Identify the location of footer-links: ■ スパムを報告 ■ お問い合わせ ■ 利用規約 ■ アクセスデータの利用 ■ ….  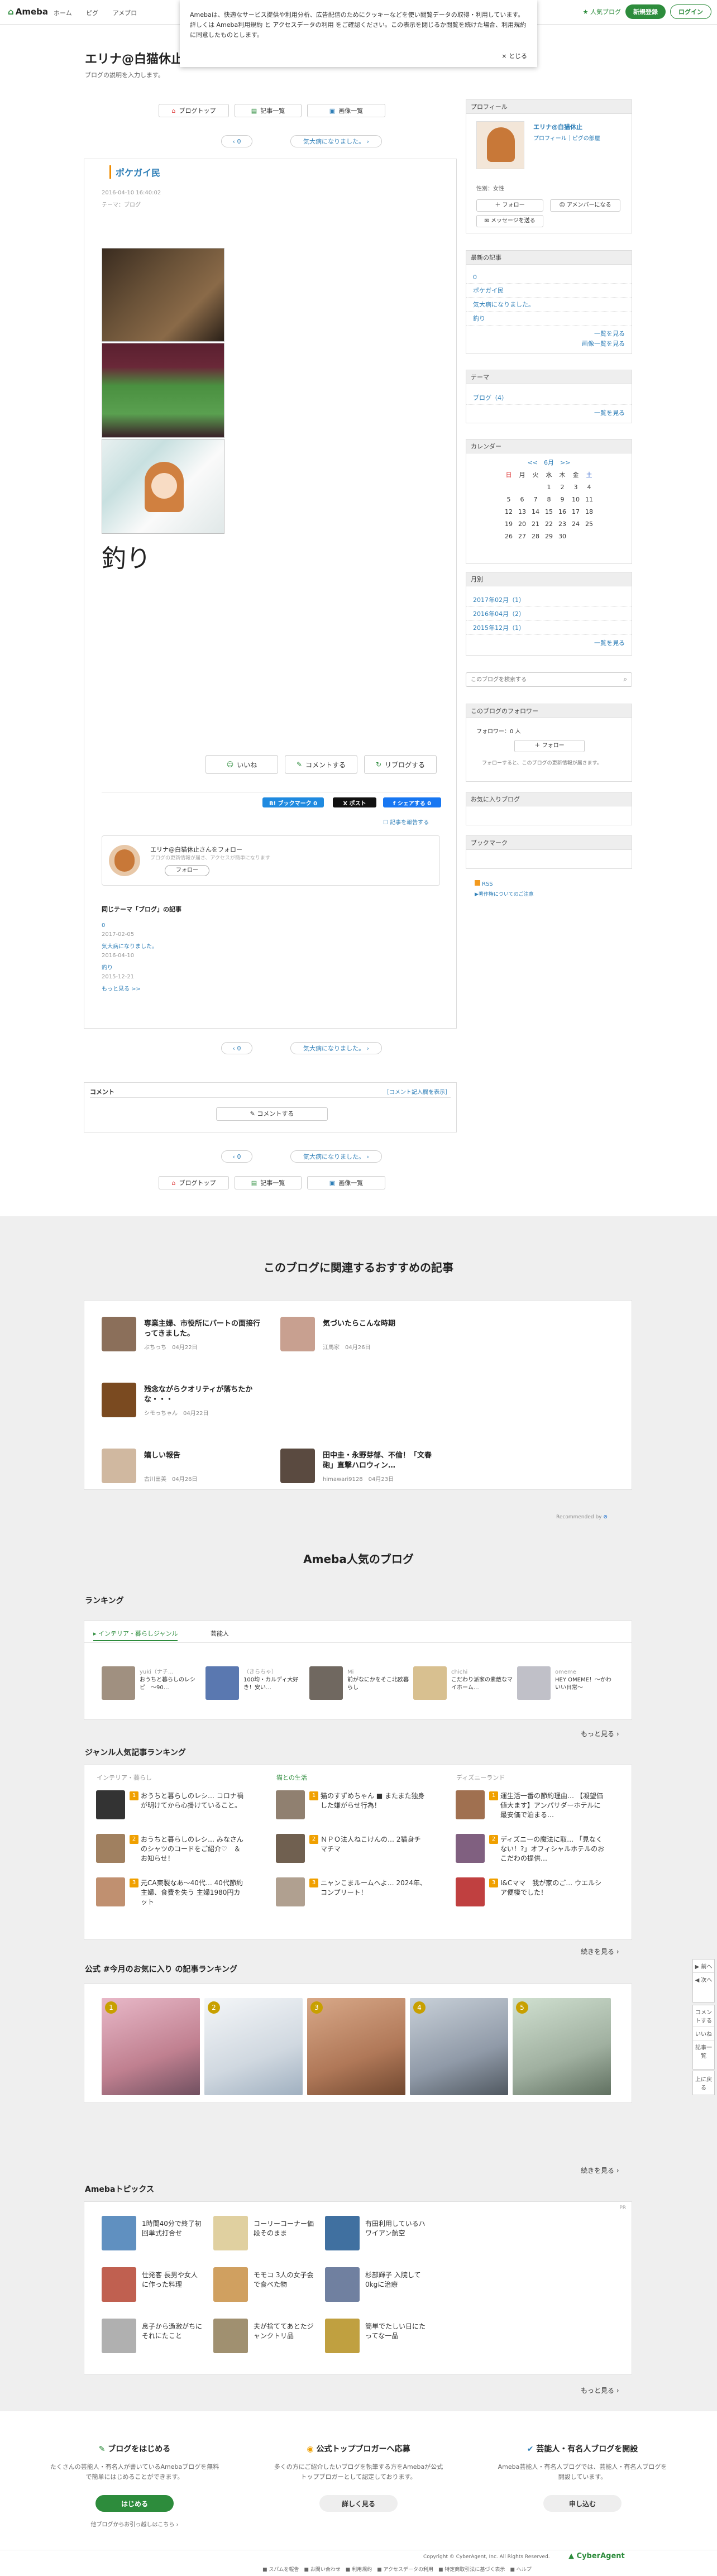
(397, 2569).